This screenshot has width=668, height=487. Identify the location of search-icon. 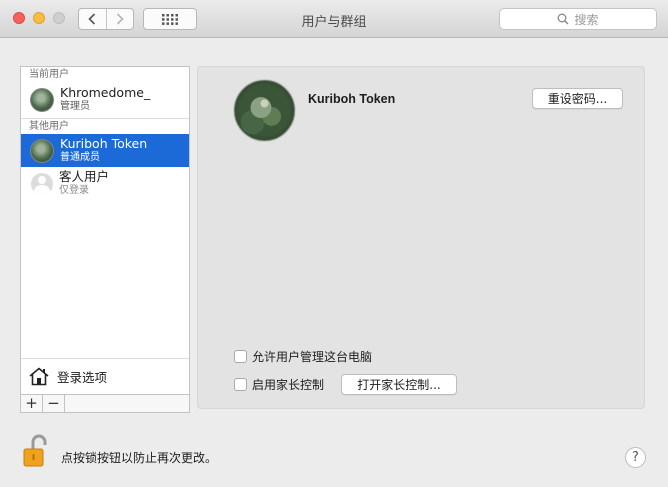
(564, 19).